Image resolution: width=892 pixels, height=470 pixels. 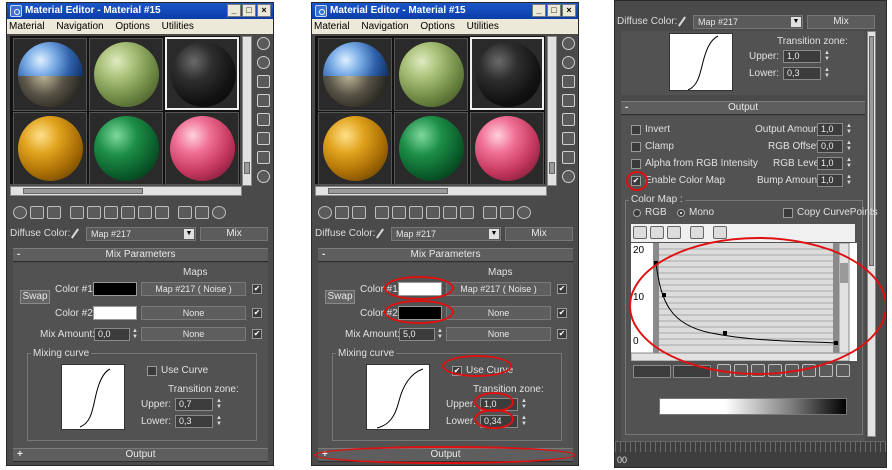 I want to click on rgb-offset-field: 0,0, so click(x=830, y=146).